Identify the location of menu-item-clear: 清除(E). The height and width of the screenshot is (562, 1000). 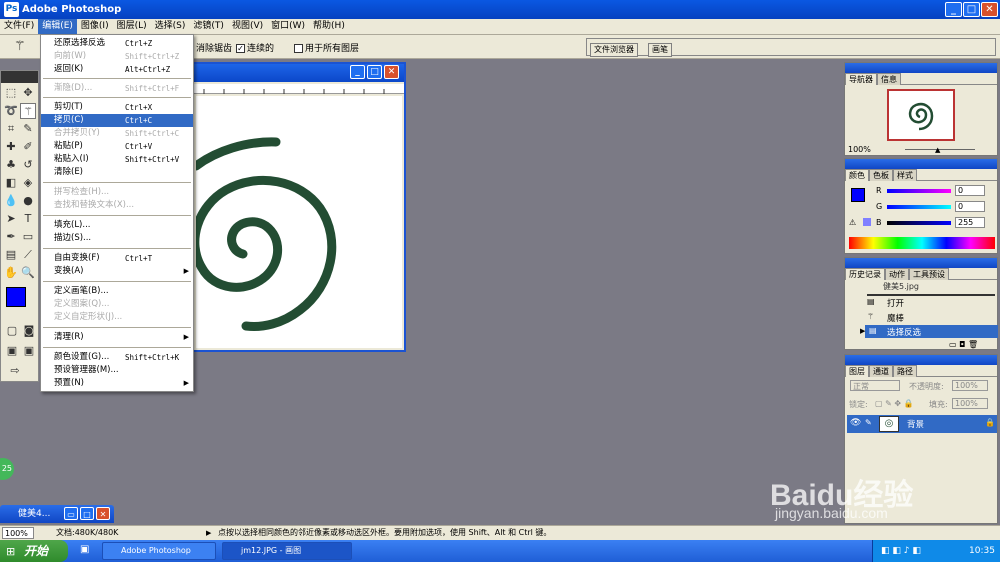
(117, 172).